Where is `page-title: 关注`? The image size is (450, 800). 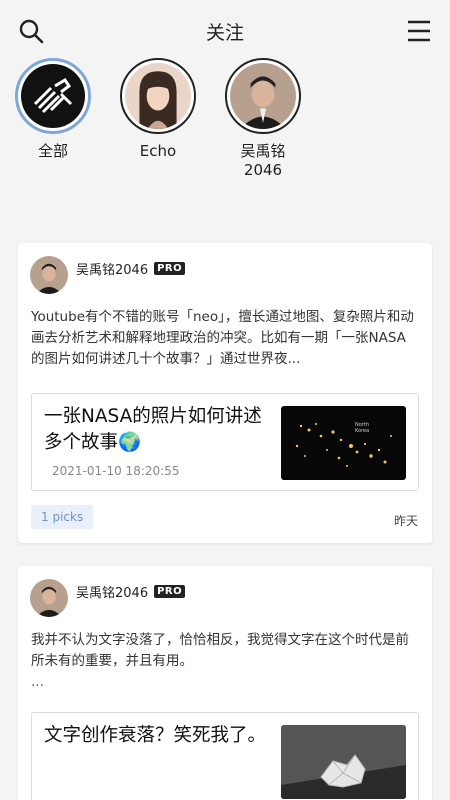
page-title: 关注 is located at coordinates (224, 33).